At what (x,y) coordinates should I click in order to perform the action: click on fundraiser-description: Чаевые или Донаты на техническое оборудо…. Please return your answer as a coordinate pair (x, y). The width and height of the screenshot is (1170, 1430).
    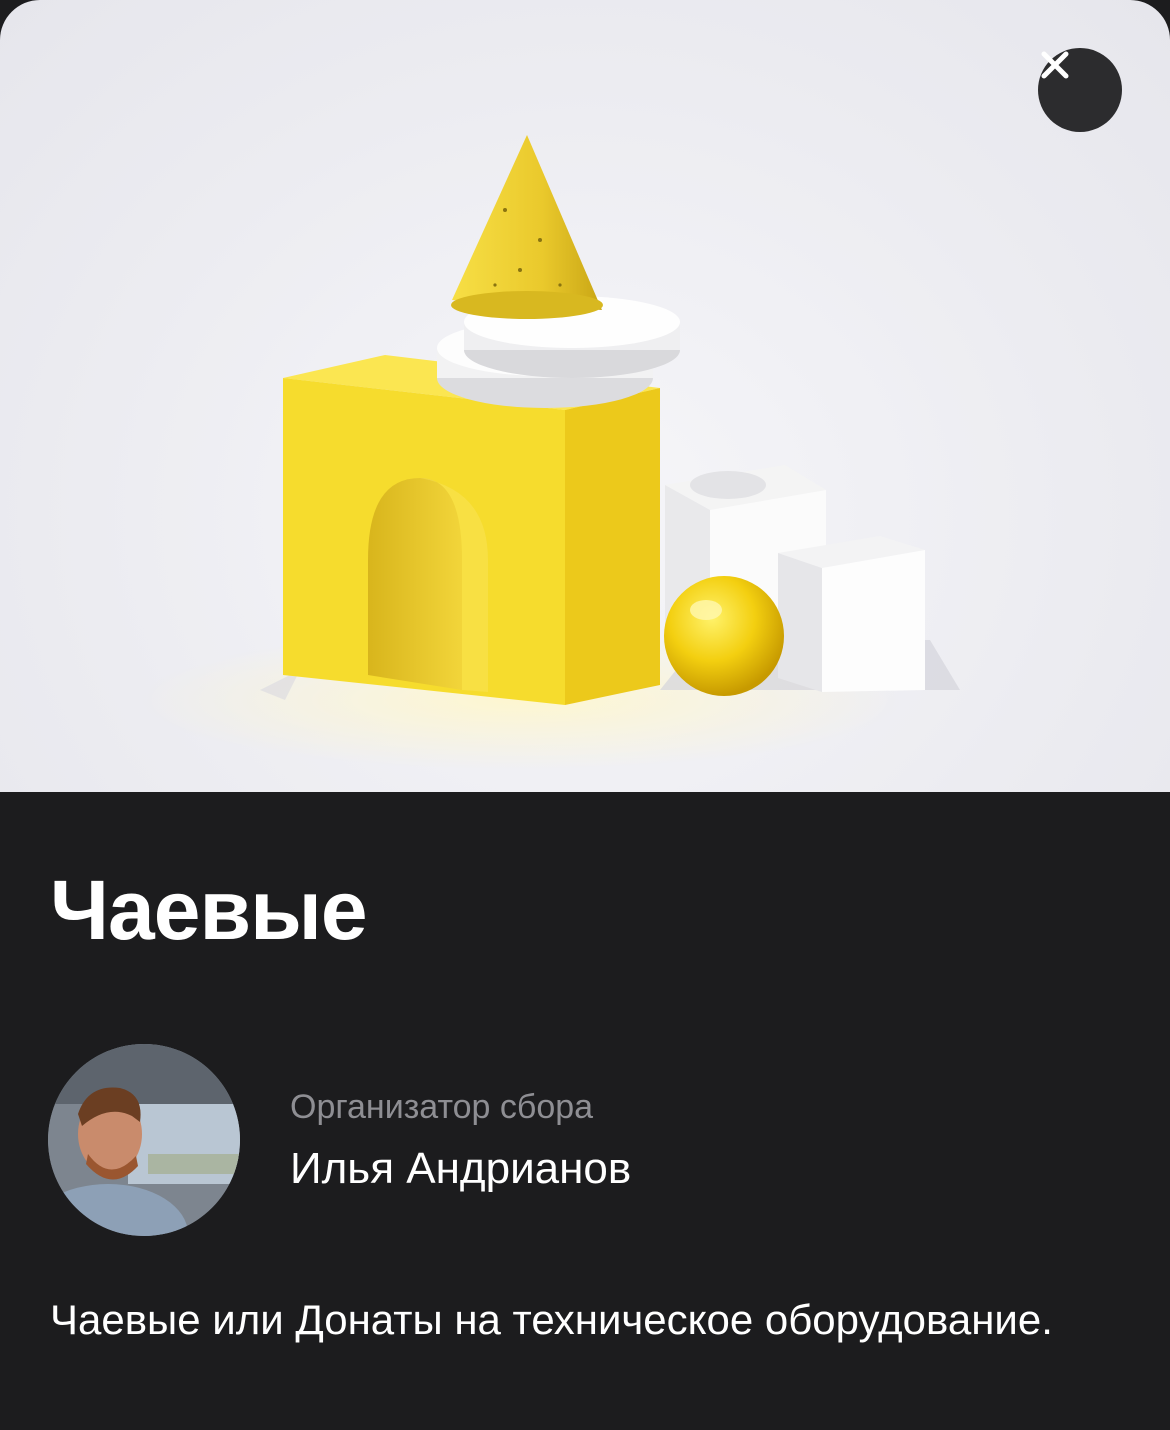
    Looking at the image, I should click on (551, 1319).